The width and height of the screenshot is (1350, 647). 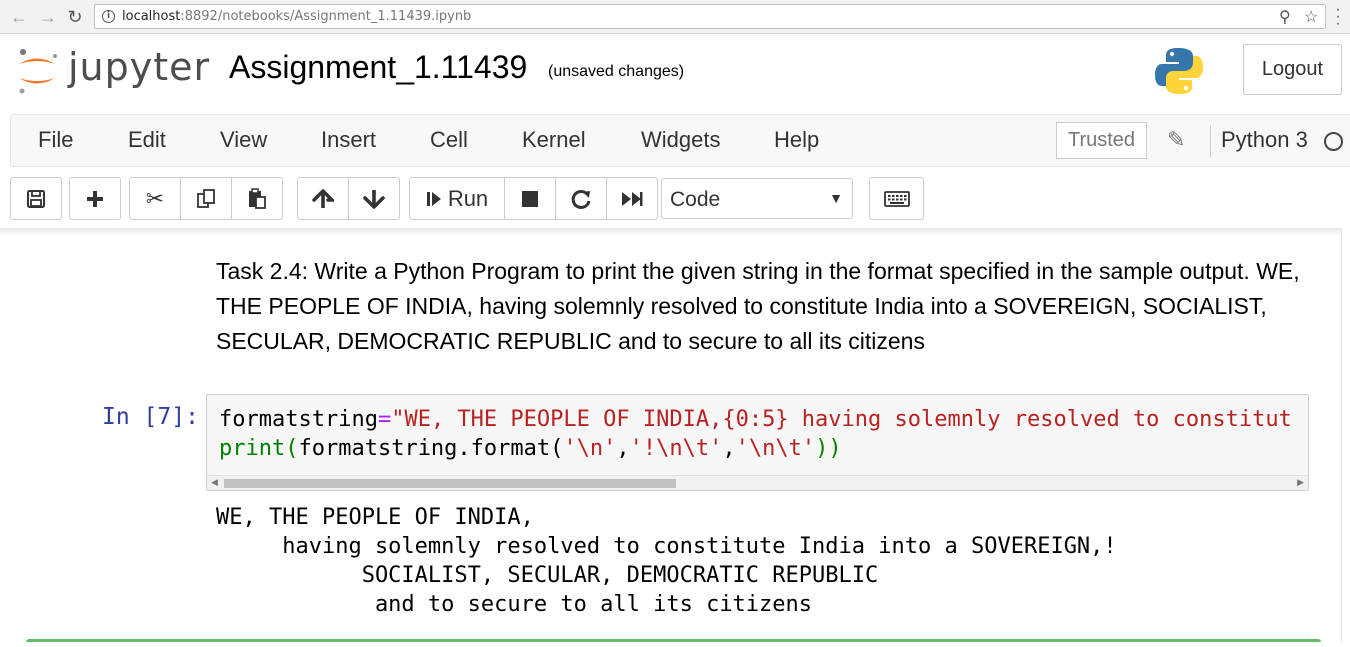 I want to click on run-label: Run, so click(x=468, y=198).